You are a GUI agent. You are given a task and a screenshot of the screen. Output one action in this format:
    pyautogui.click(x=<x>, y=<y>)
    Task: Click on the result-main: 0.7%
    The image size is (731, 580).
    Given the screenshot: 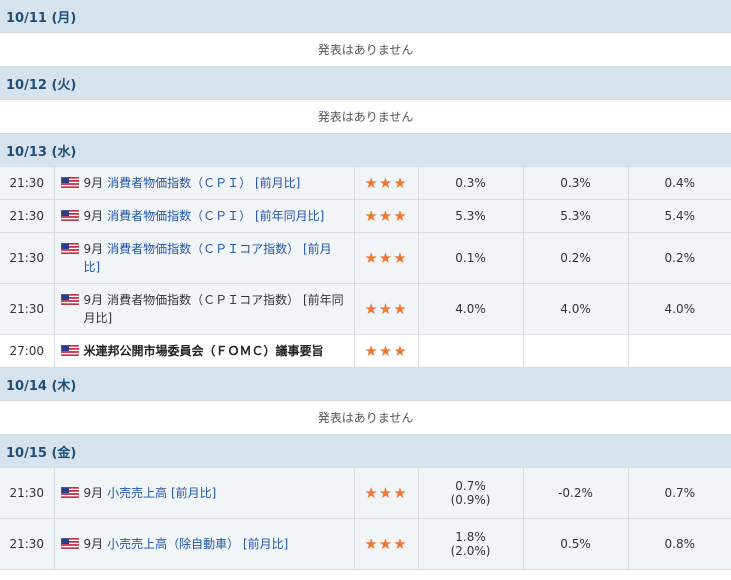 What is the action you would take?
    pyautogui.click(x=470, y=486)
    